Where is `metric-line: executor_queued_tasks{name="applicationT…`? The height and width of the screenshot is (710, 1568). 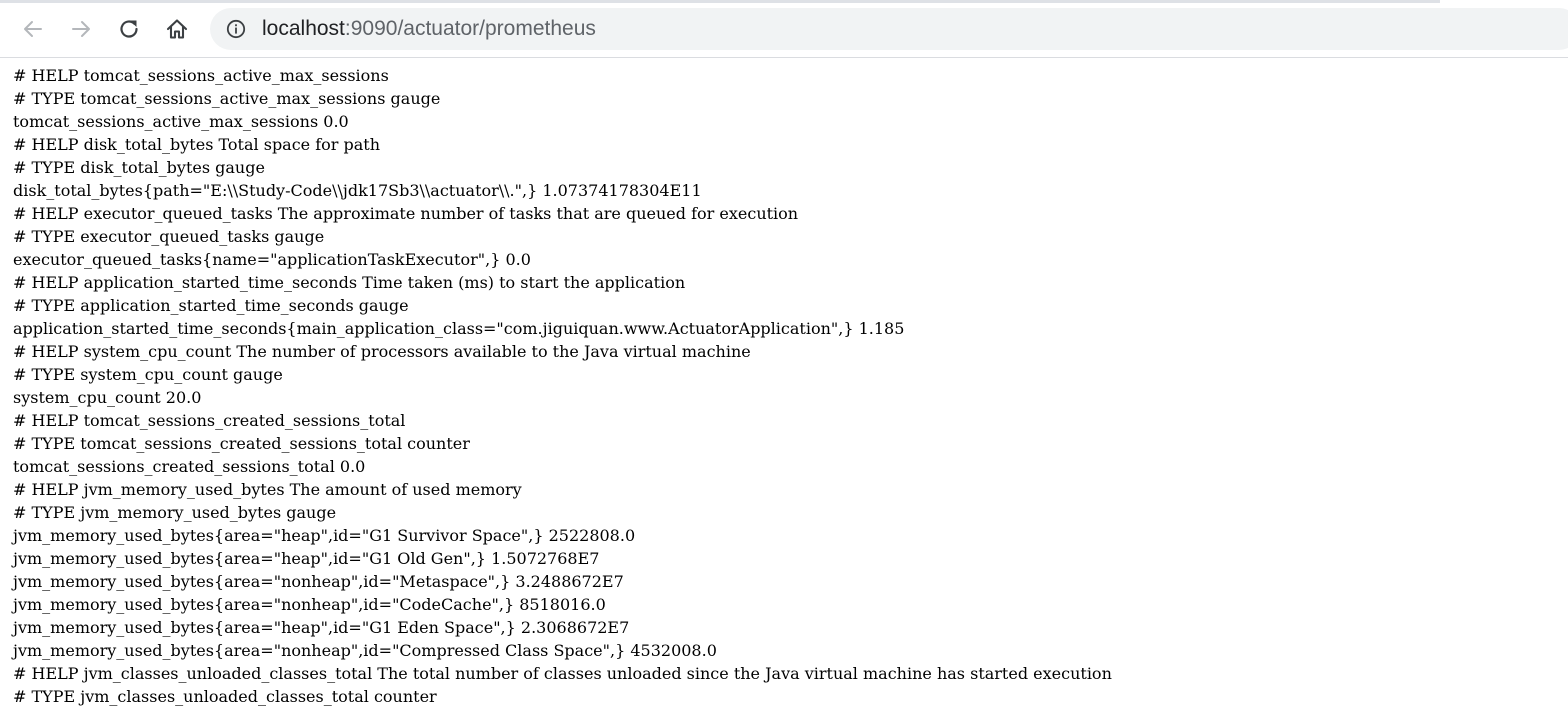
metric-line: executor_queued_tasks{name="applicationT… is located at coordinates (272, 259).